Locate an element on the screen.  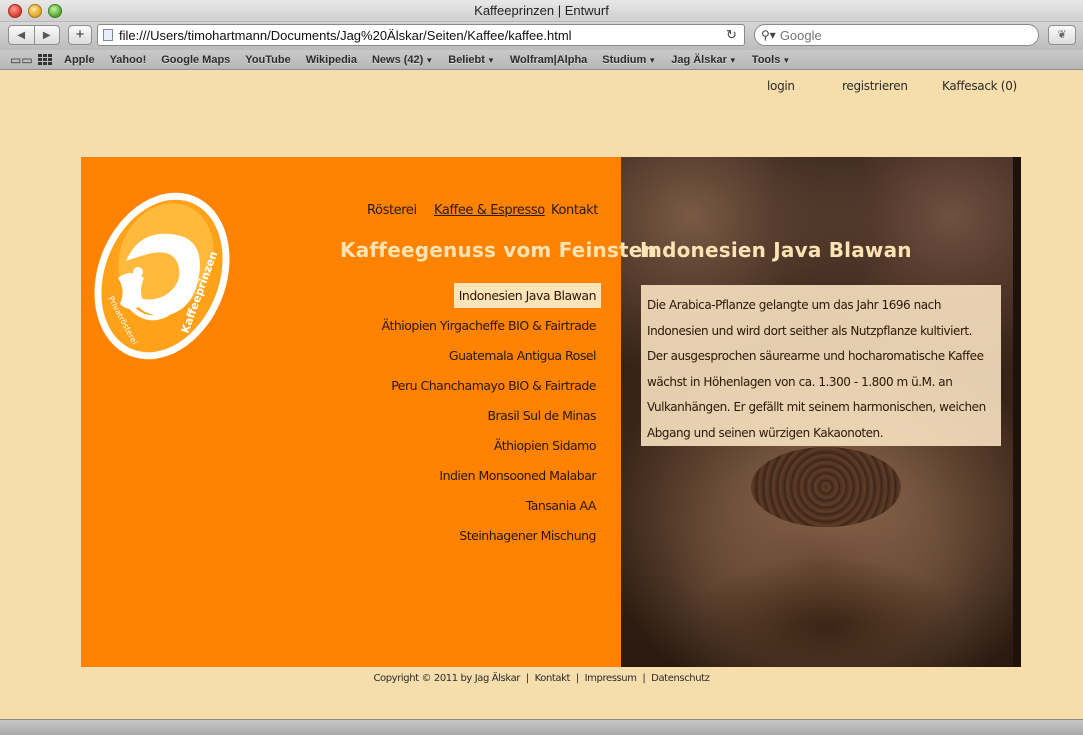
coffee-name: Indonesien Java Blawan is located at coordinates (527, 295).